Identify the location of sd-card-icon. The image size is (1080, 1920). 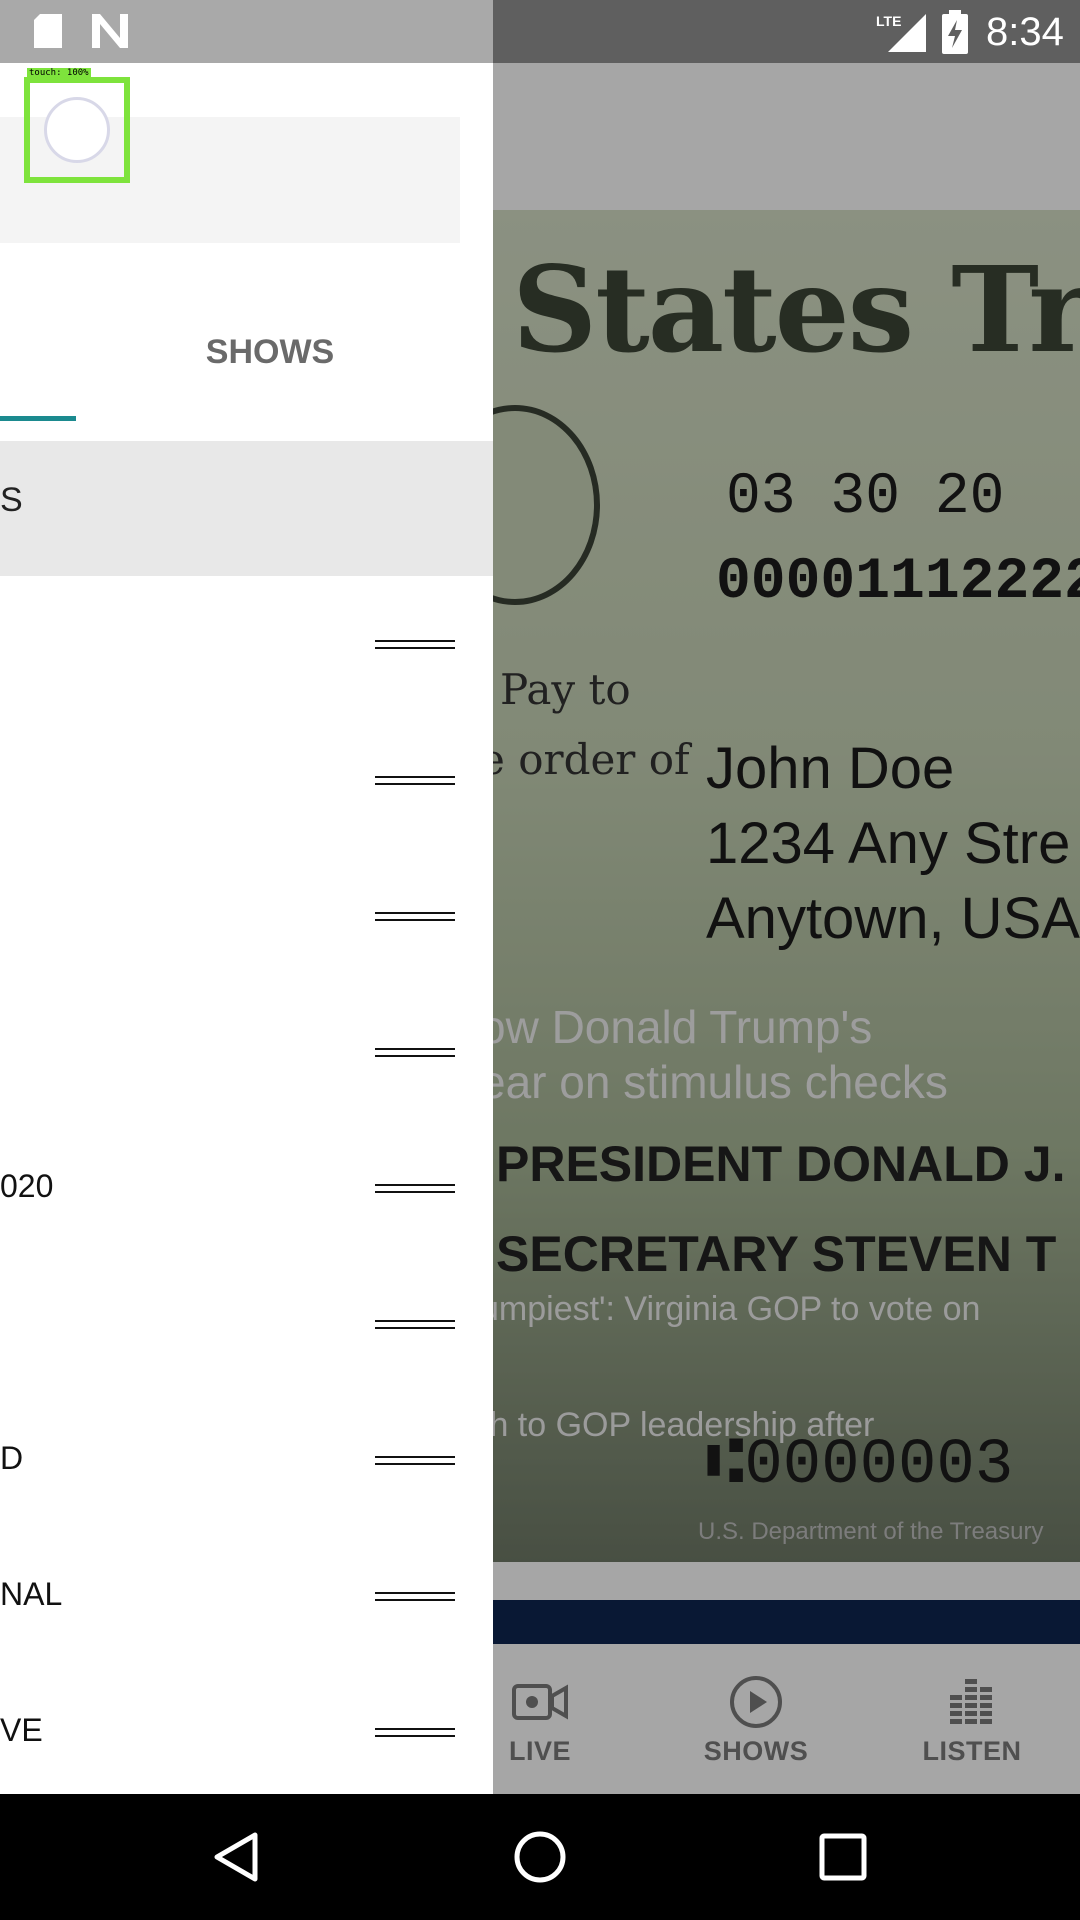
(48, 33).